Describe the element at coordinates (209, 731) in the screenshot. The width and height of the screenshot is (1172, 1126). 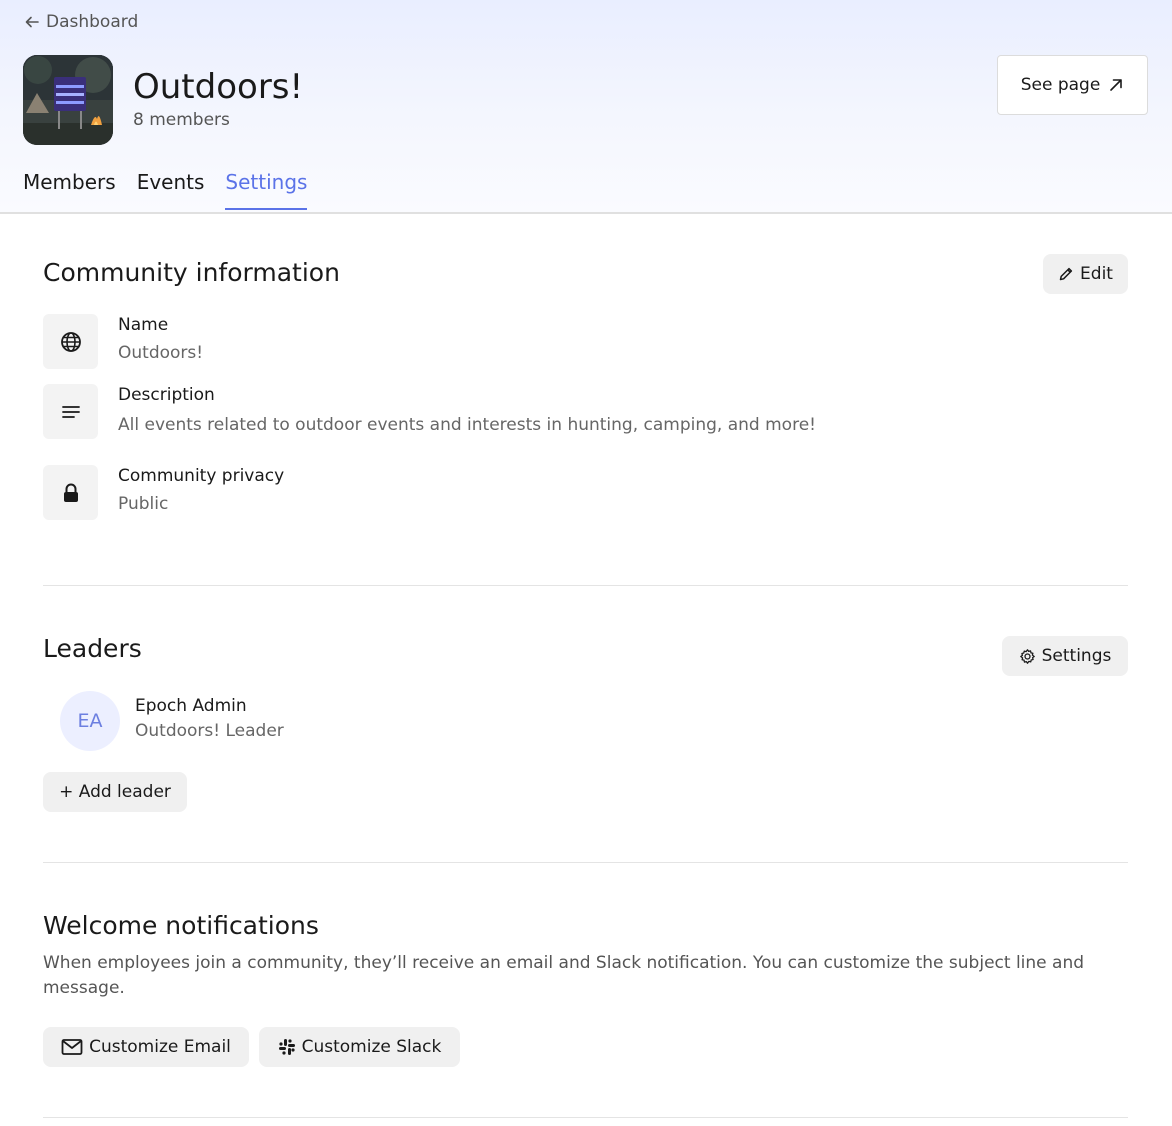
I see `leader-role: Outdoors! Leader` at that location.